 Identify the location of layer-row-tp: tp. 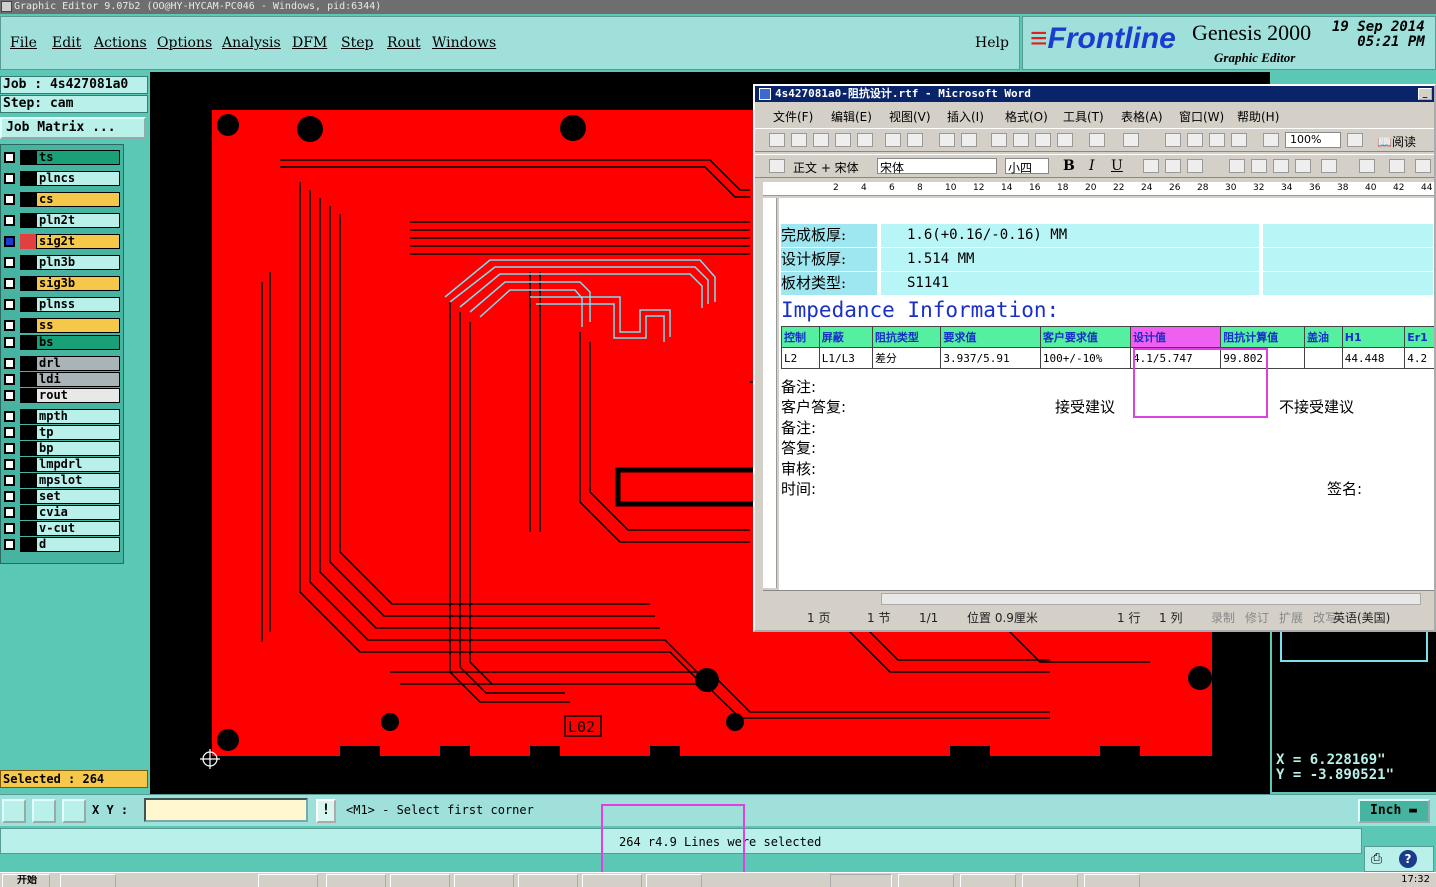
(61, 432).